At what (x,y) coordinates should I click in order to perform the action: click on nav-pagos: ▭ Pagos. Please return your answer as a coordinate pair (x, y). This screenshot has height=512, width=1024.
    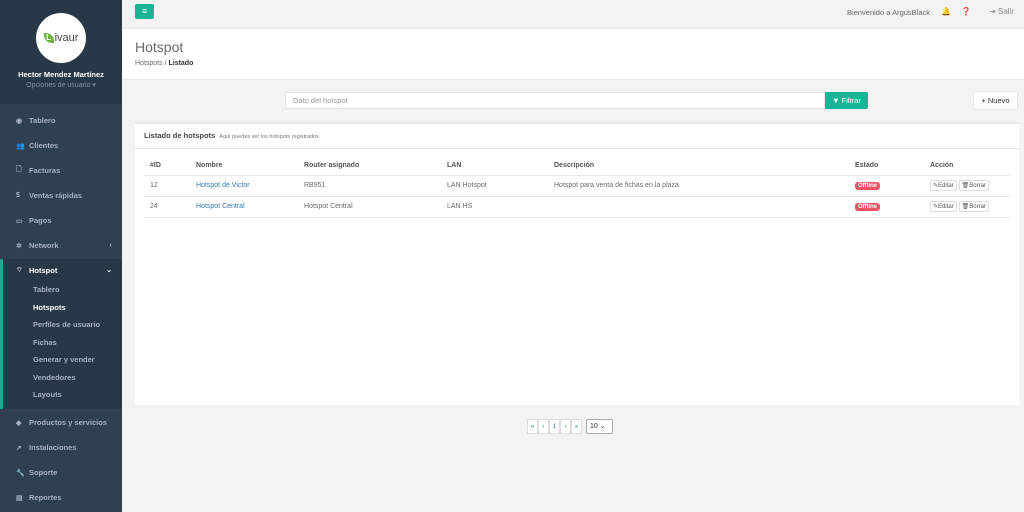
    Looking at the image, I should click on (61, 220).